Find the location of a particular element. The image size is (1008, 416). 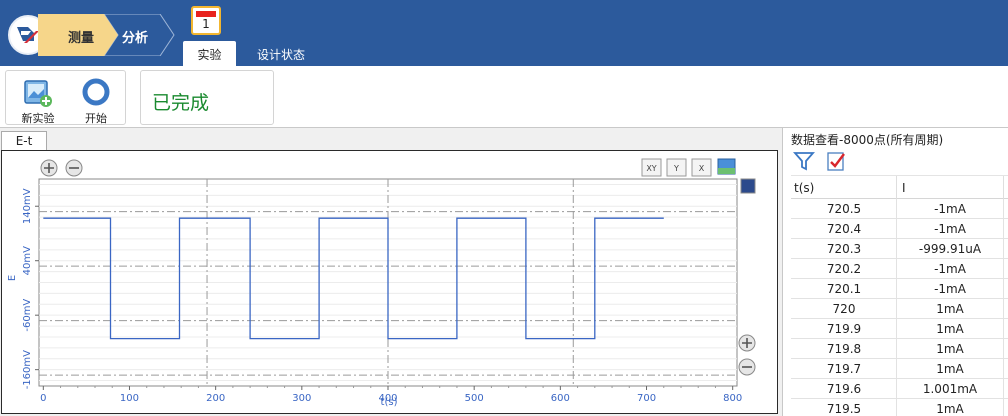

column-header-i: I is located at coordinates (904, 188).